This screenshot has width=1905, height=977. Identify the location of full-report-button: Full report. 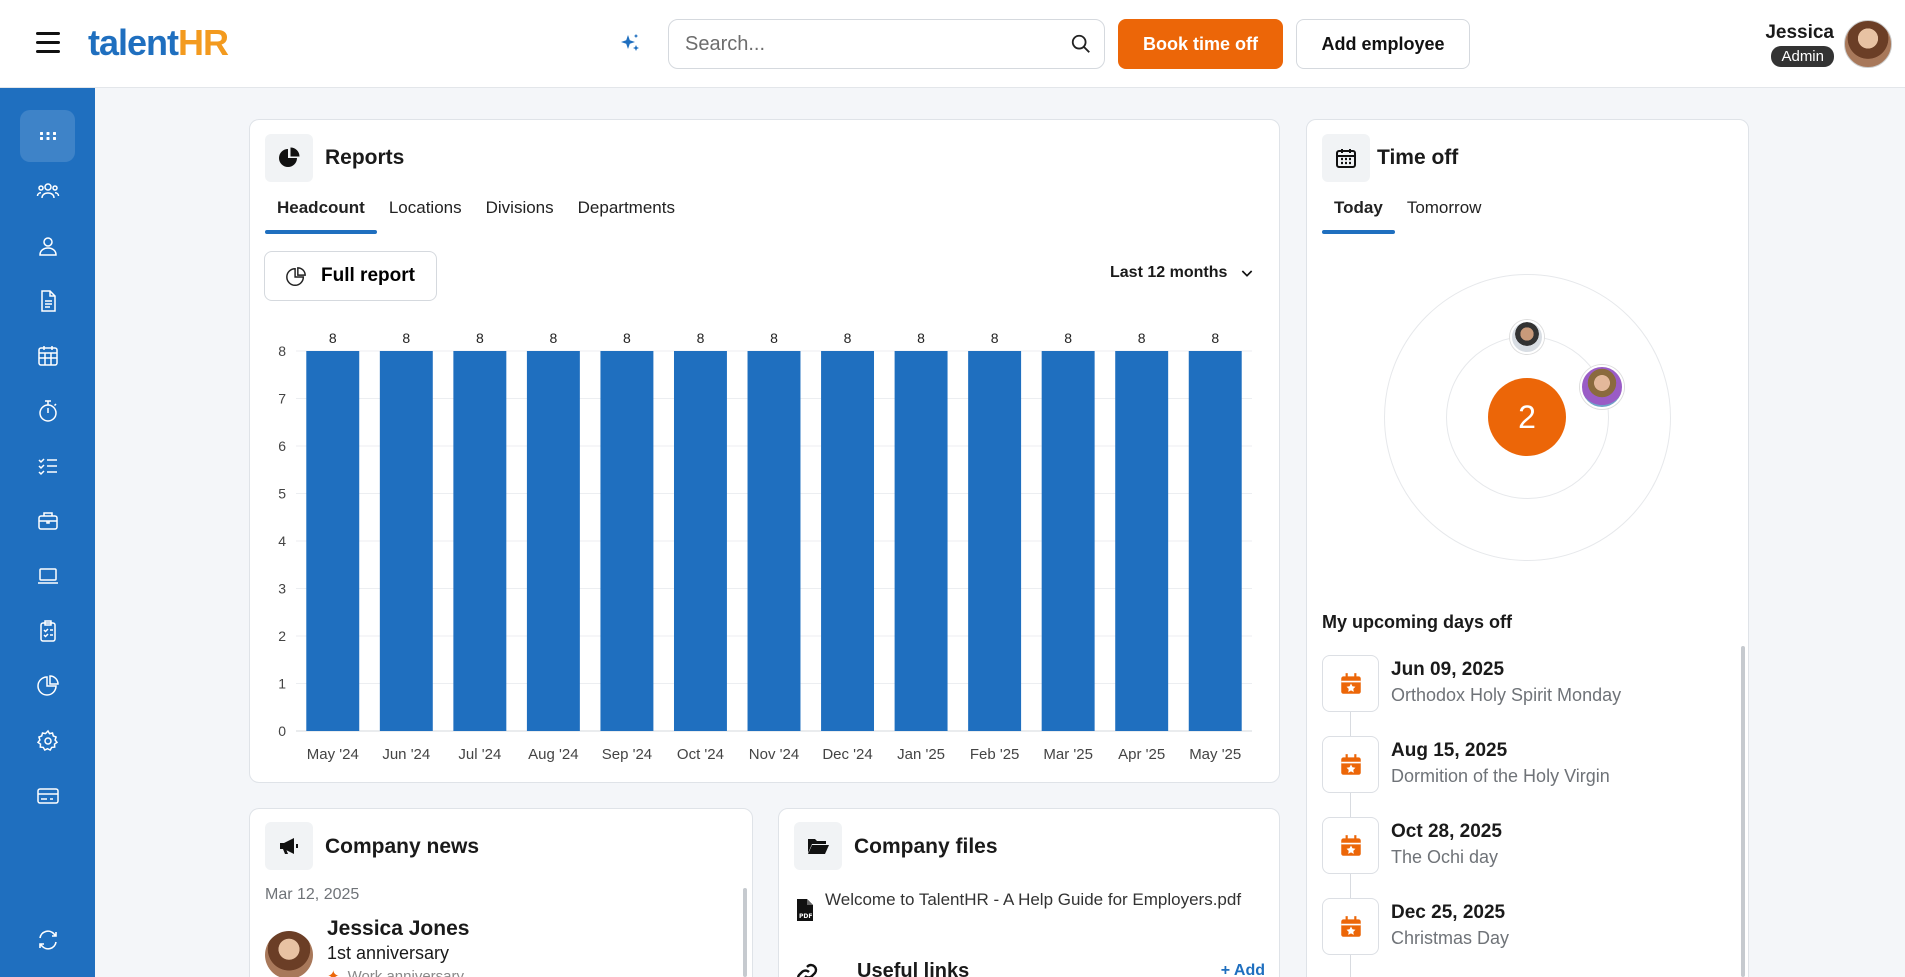
(350, 276).